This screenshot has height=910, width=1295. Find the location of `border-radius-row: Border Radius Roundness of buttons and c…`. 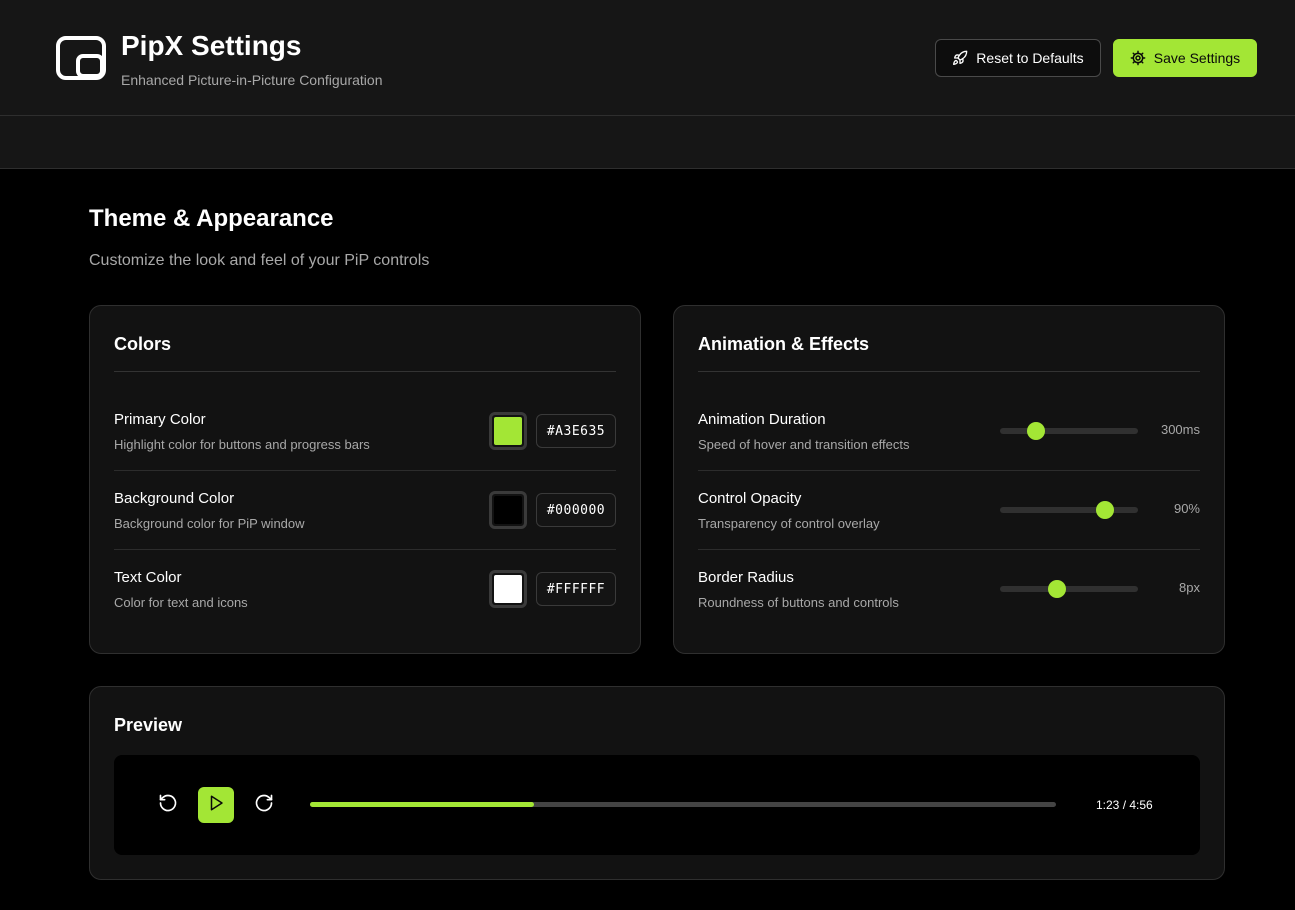

border-radius-row: Border Radius Roundness of buttons and c… is located at coordinates (949, 589).